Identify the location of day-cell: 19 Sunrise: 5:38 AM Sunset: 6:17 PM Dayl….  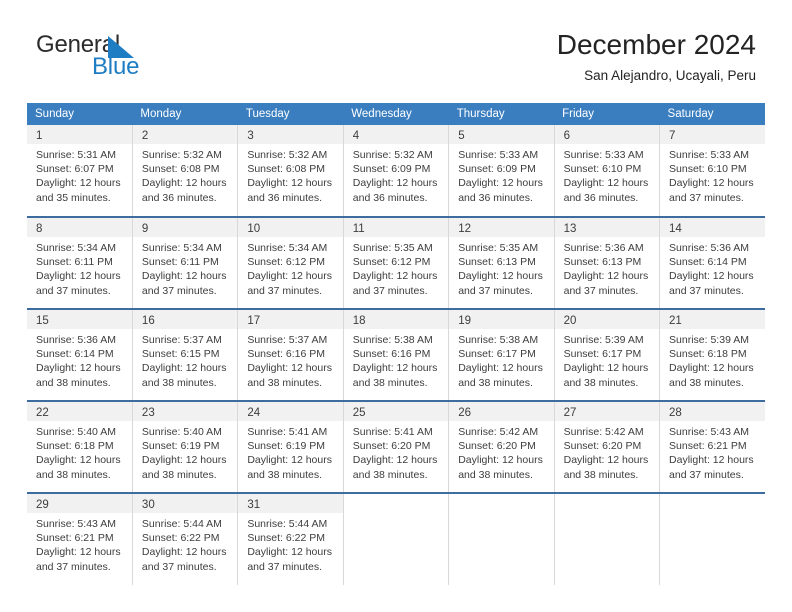
(501, 354).